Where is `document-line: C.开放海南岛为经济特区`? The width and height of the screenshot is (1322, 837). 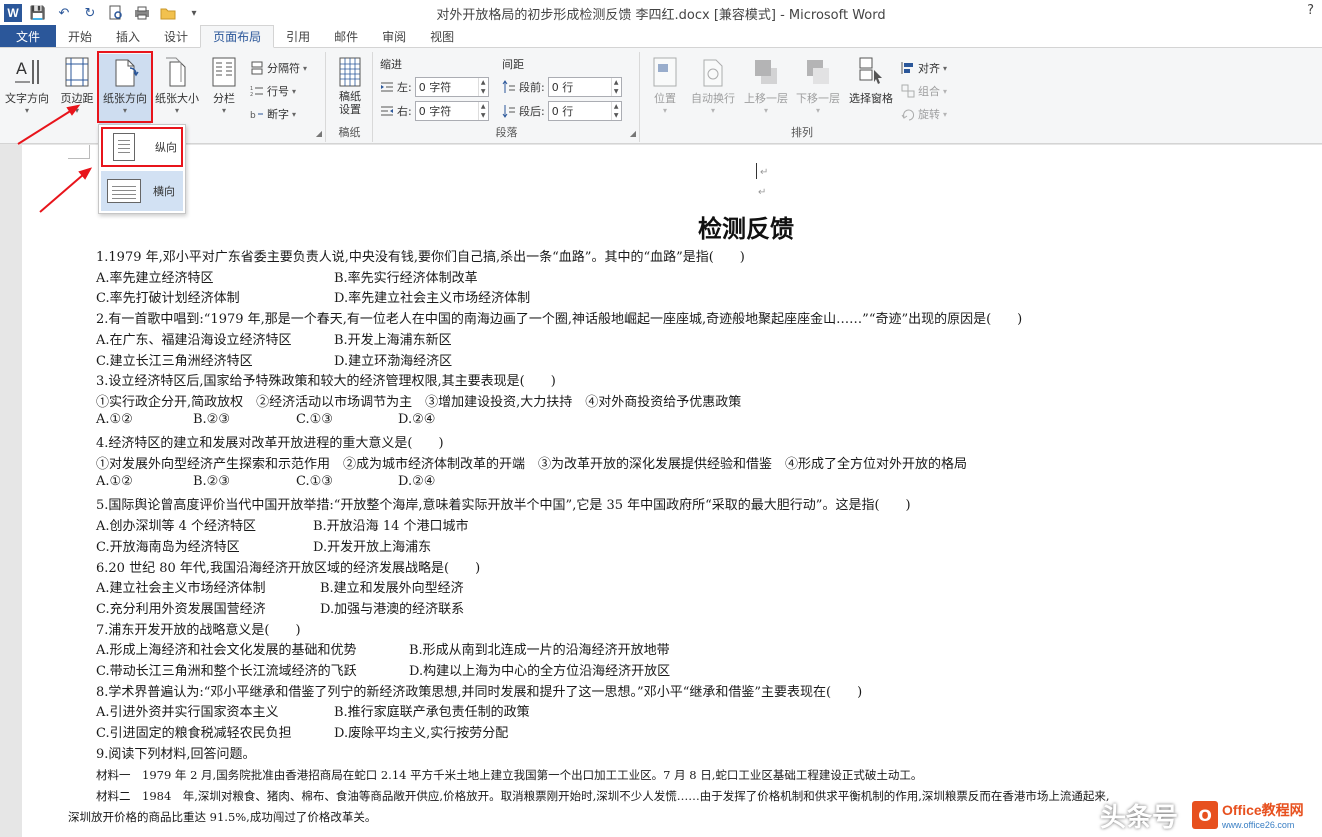
document-line: C.开放海南岛为经济特区 is located at coordinates (168, 547).